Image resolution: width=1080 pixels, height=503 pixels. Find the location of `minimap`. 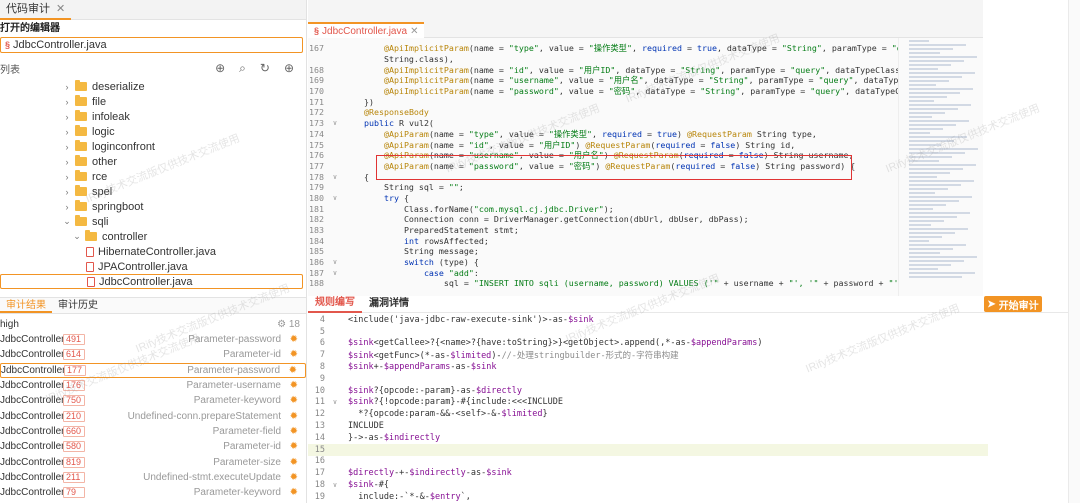

minimap is located at coordinates (940, 167).